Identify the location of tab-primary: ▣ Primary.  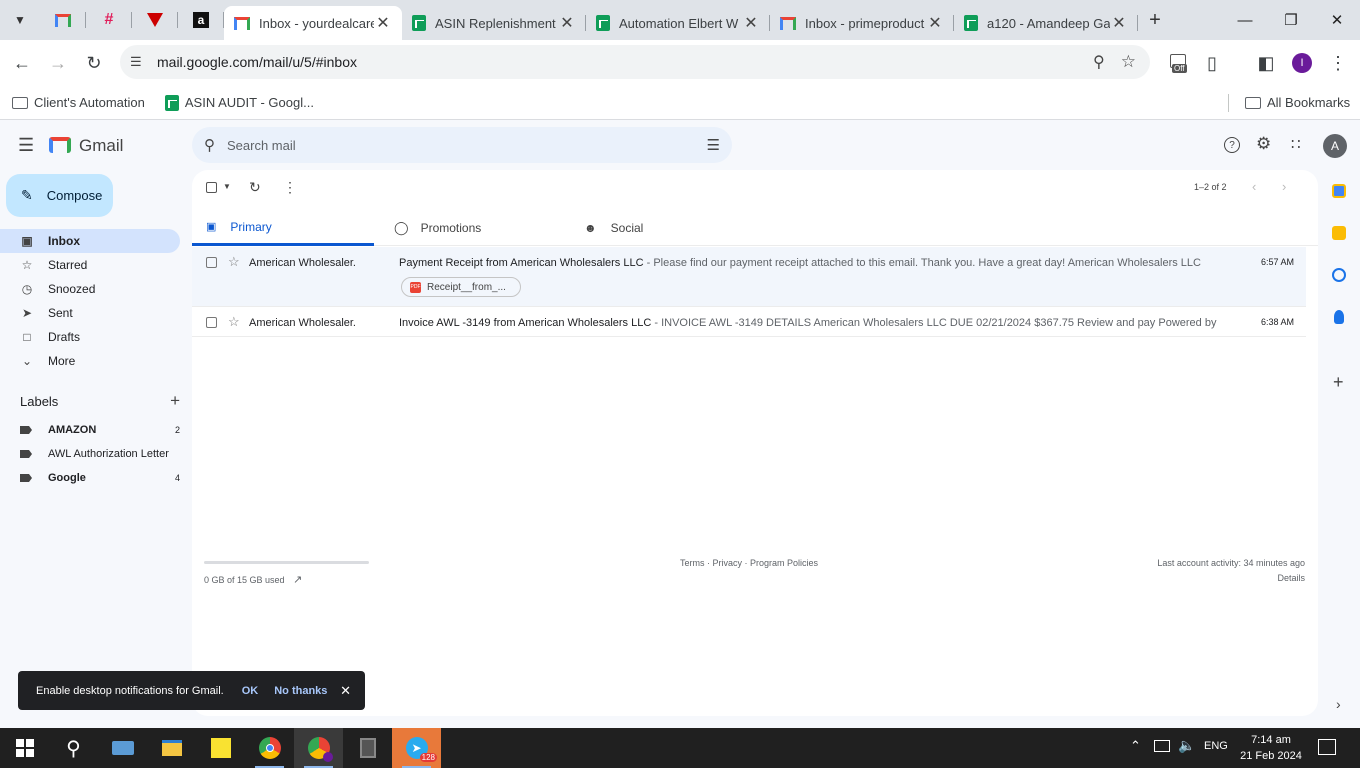
(283, 228).